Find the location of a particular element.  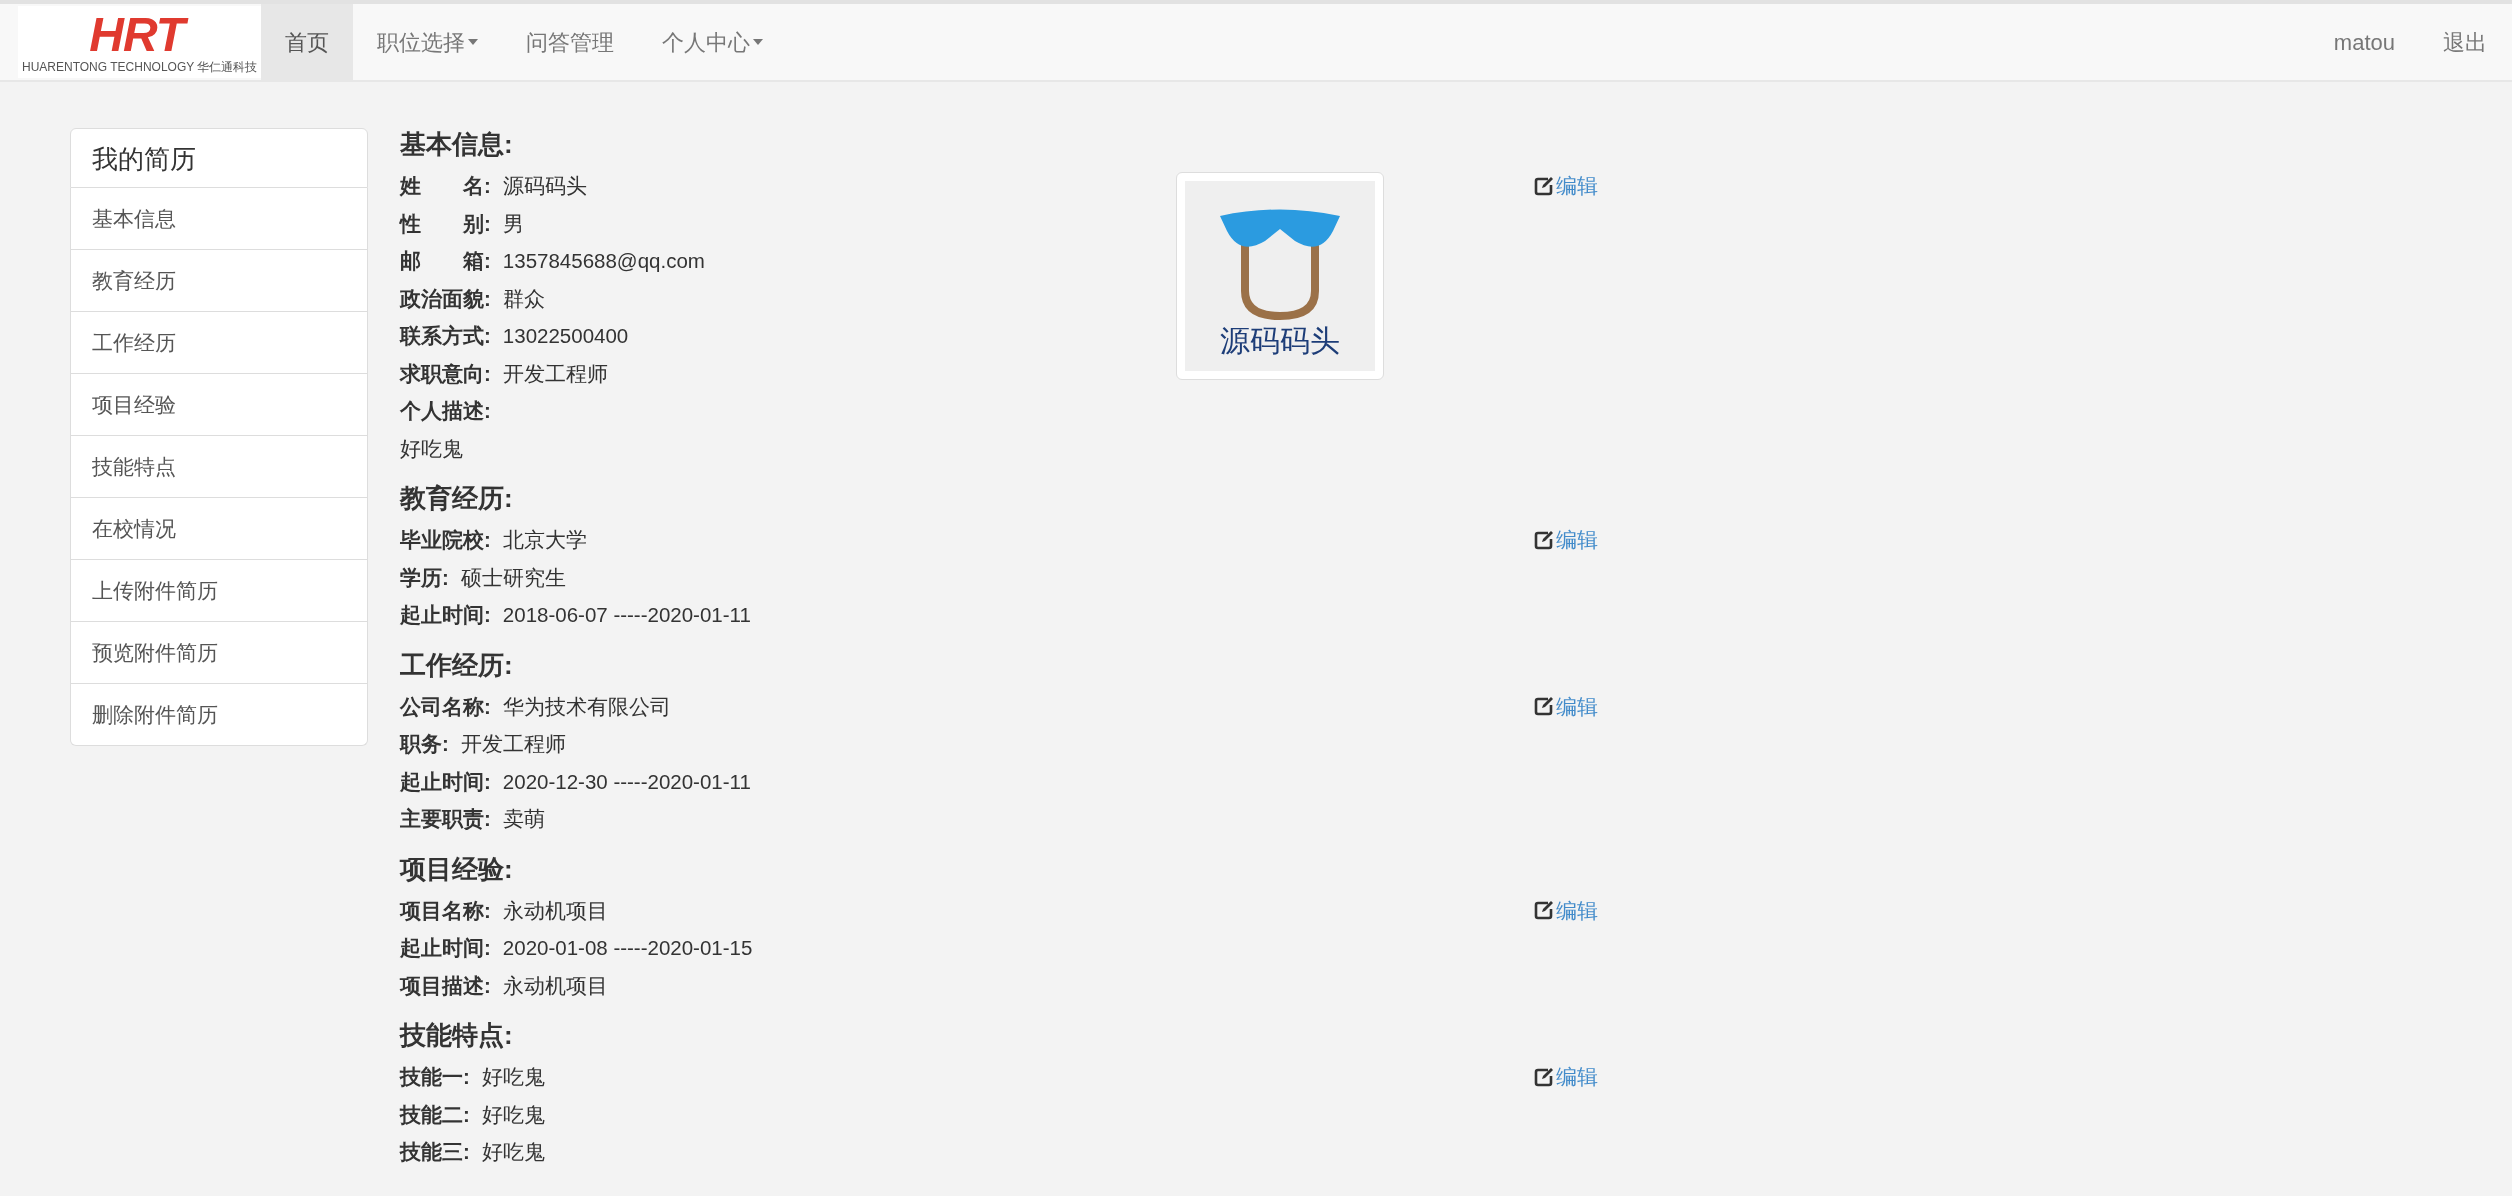

logo-tagline: HUARENTONG TECHNOLOGY 华仁通科技 is located at coordinates (140, 67).